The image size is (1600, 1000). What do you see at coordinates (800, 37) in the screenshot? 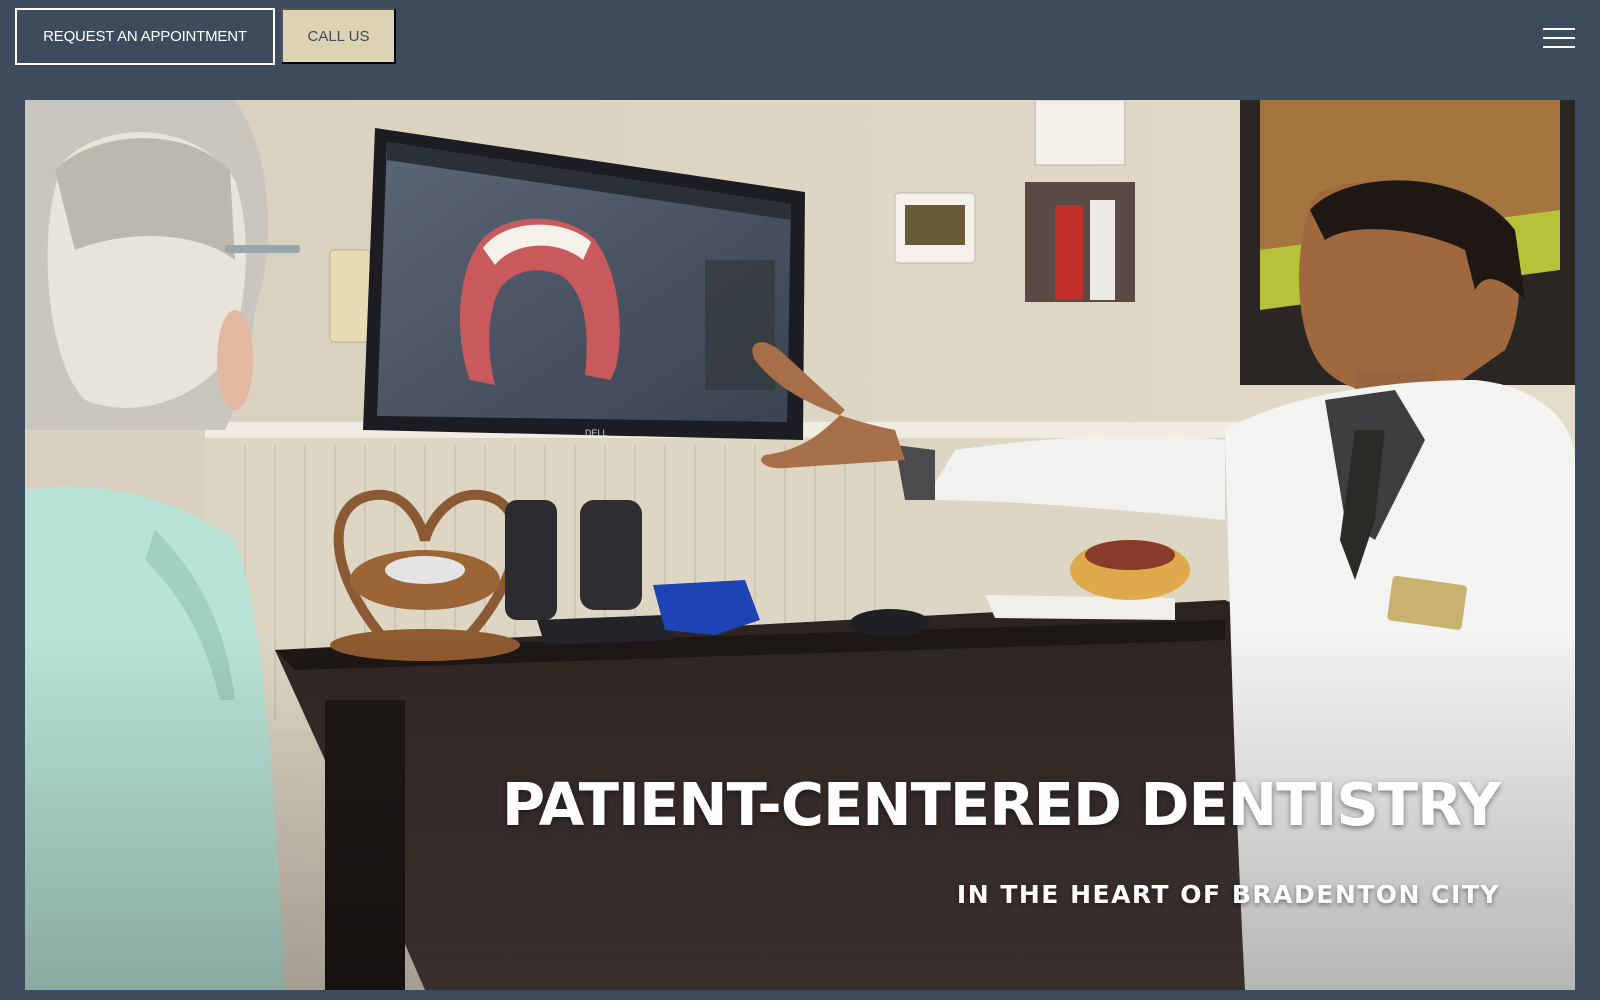
I see `top-navigation-bar: REQUEST AN APPOINTMENT CALL US` at bounding box center [800, 37].